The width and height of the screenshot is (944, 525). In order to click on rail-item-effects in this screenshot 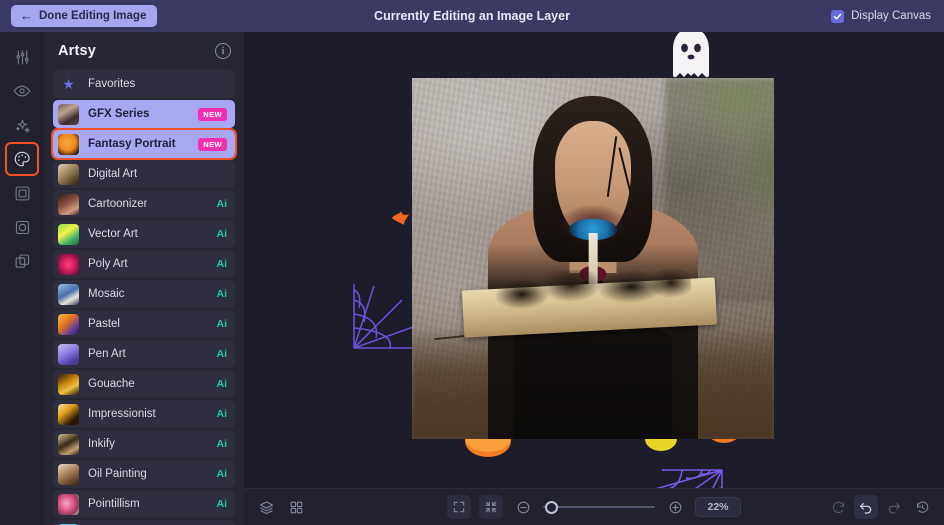, I will do `click(22, 125)`.